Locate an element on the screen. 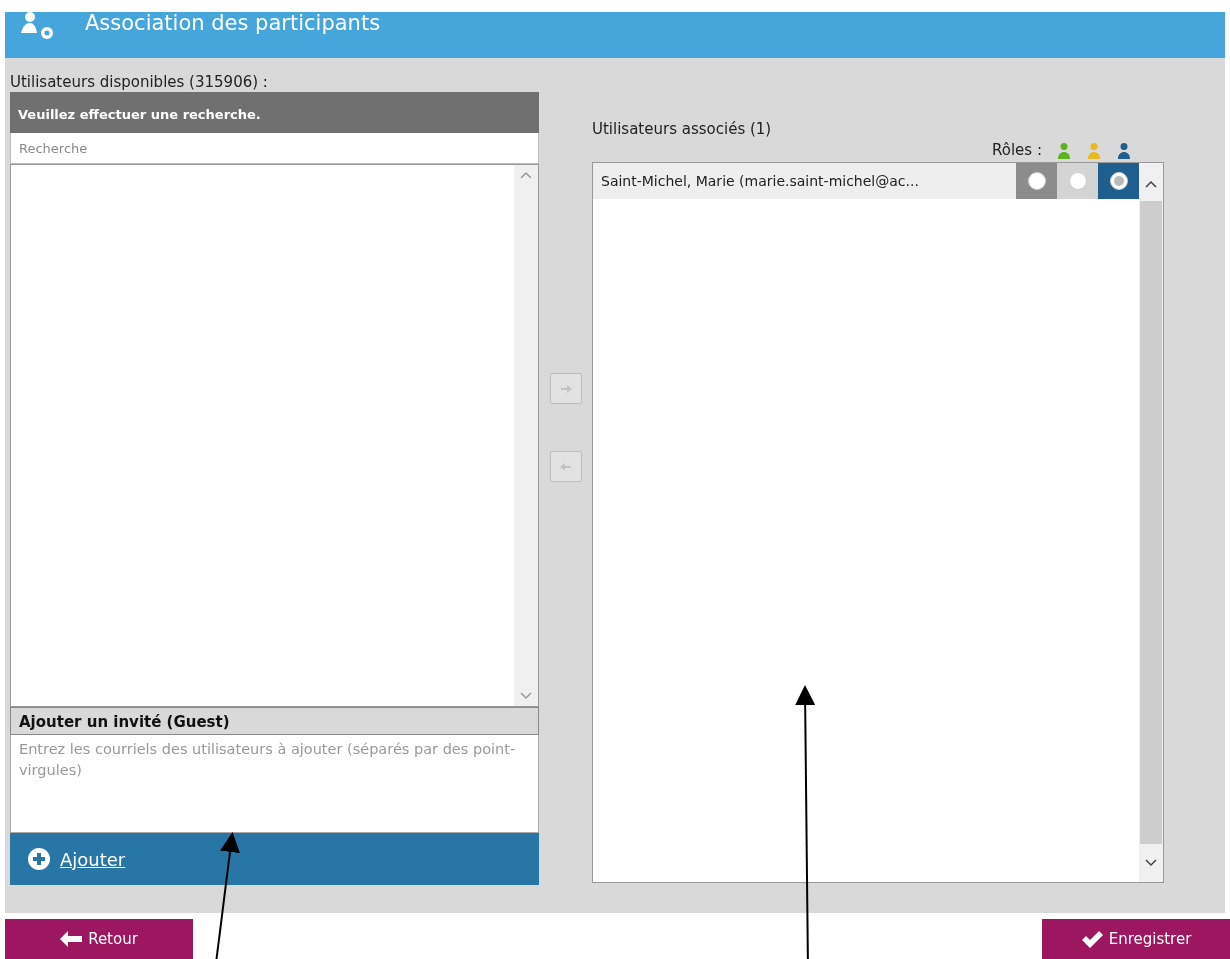  window-title: Association des participants is located at coordinates (233, 24).